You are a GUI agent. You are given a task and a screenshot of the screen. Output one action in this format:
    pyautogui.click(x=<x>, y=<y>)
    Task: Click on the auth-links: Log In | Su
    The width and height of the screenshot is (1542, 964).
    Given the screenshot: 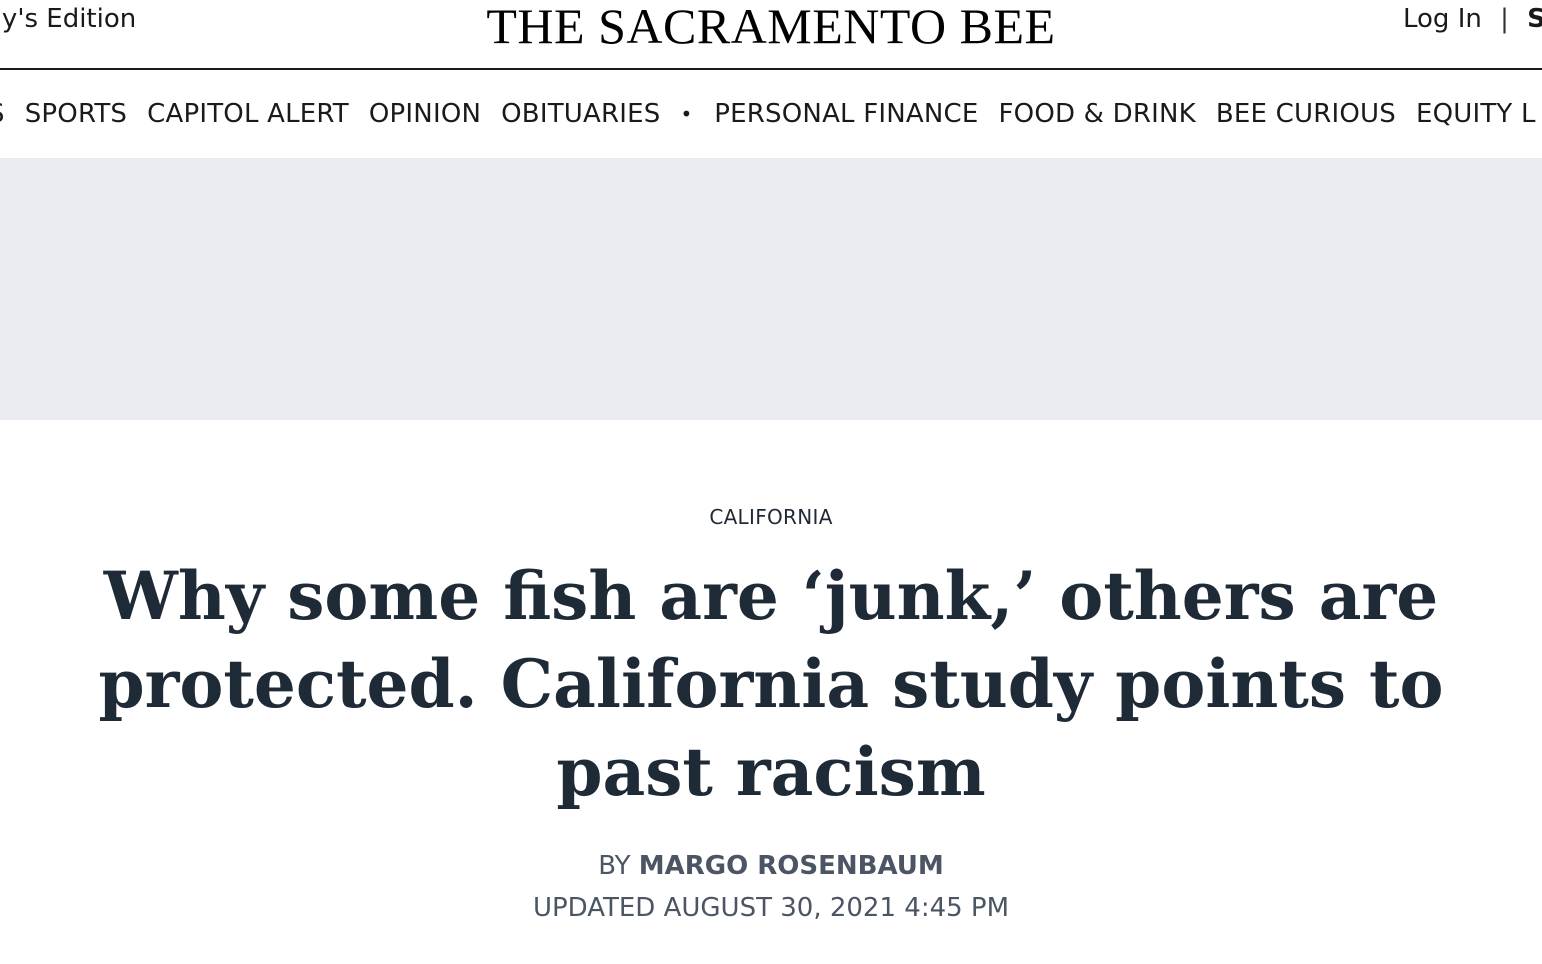 What is the action you would take?
    pyautogui.click(x=1472, y=19)
    